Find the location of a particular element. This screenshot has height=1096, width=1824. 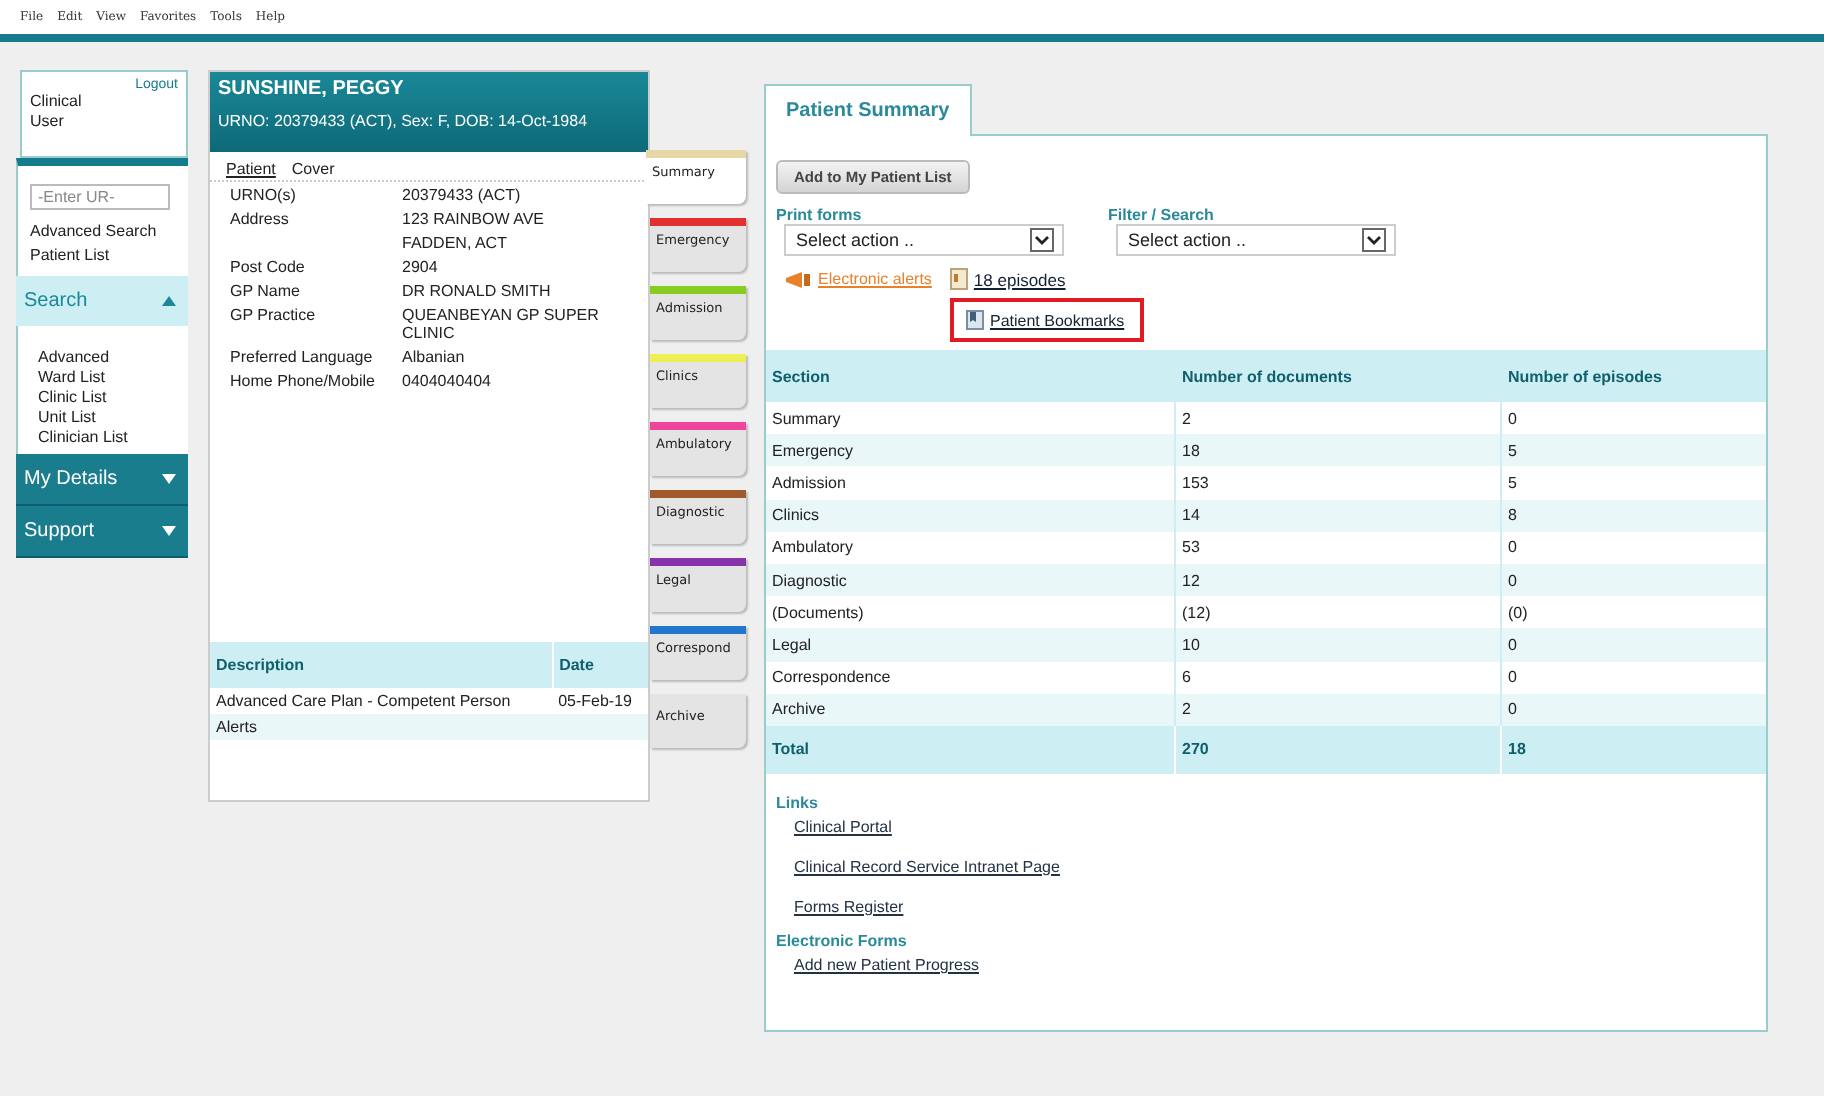

episodes-link: 18 episodes is located at coordinates (1019, 279).